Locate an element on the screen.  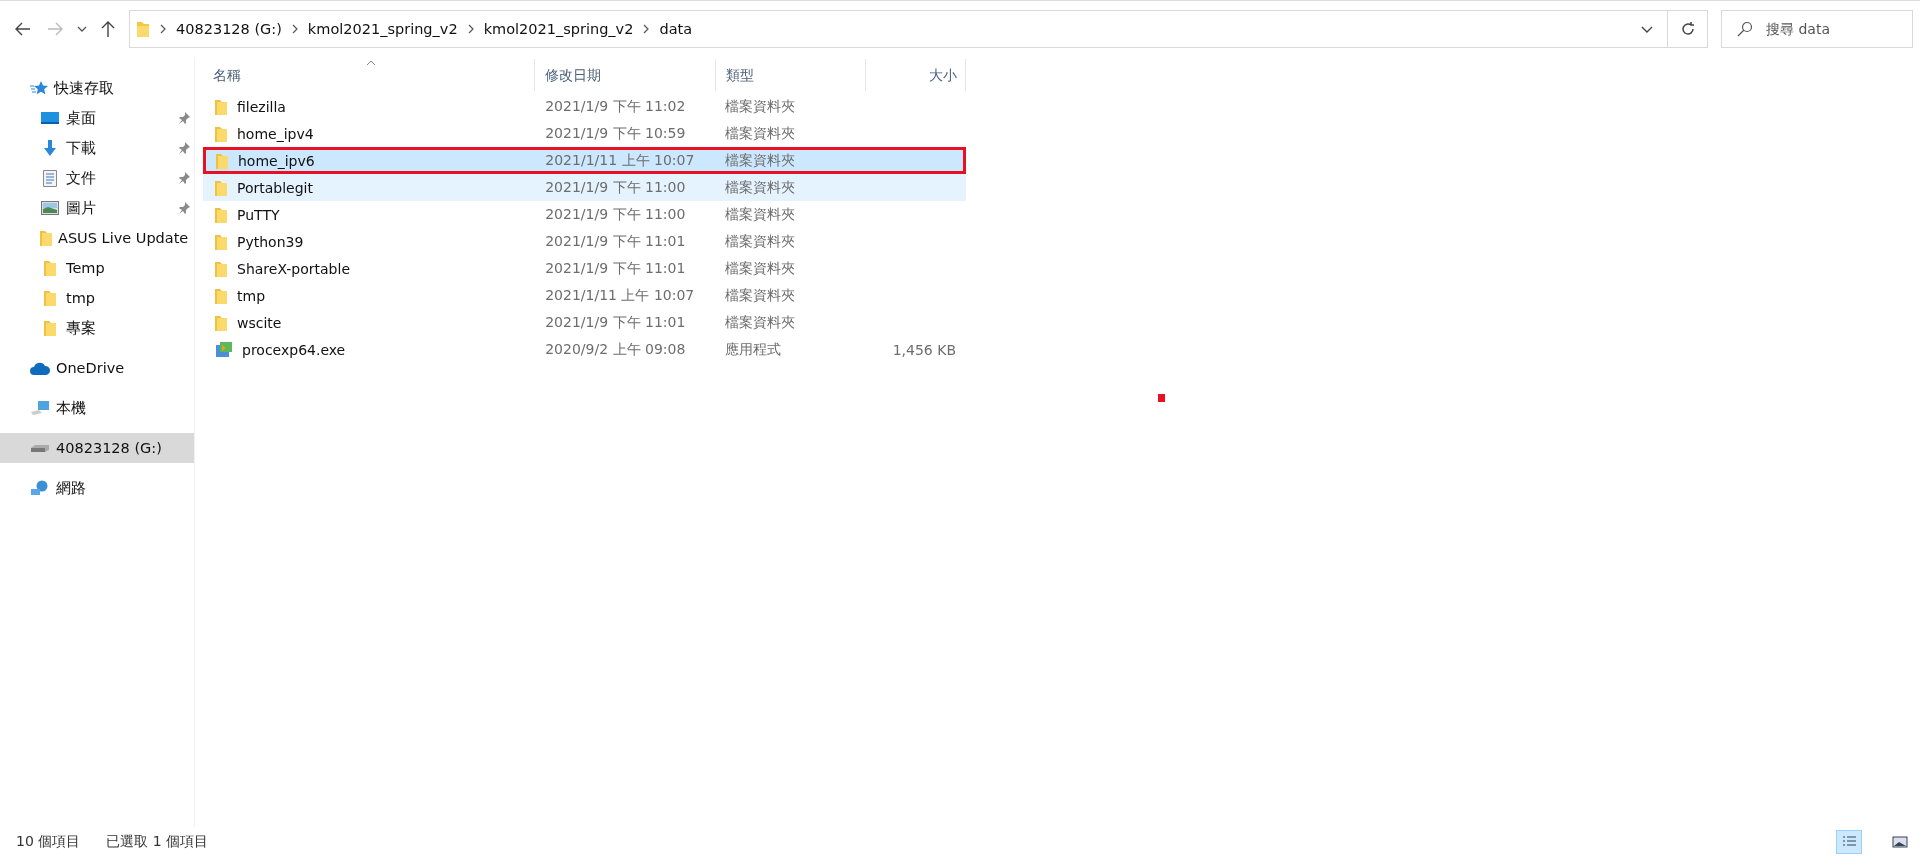
file-row: procexp64.exe 2020/9/2 上午 09:08 應用程式 1,456 KB is located at coordinates (584, 349).